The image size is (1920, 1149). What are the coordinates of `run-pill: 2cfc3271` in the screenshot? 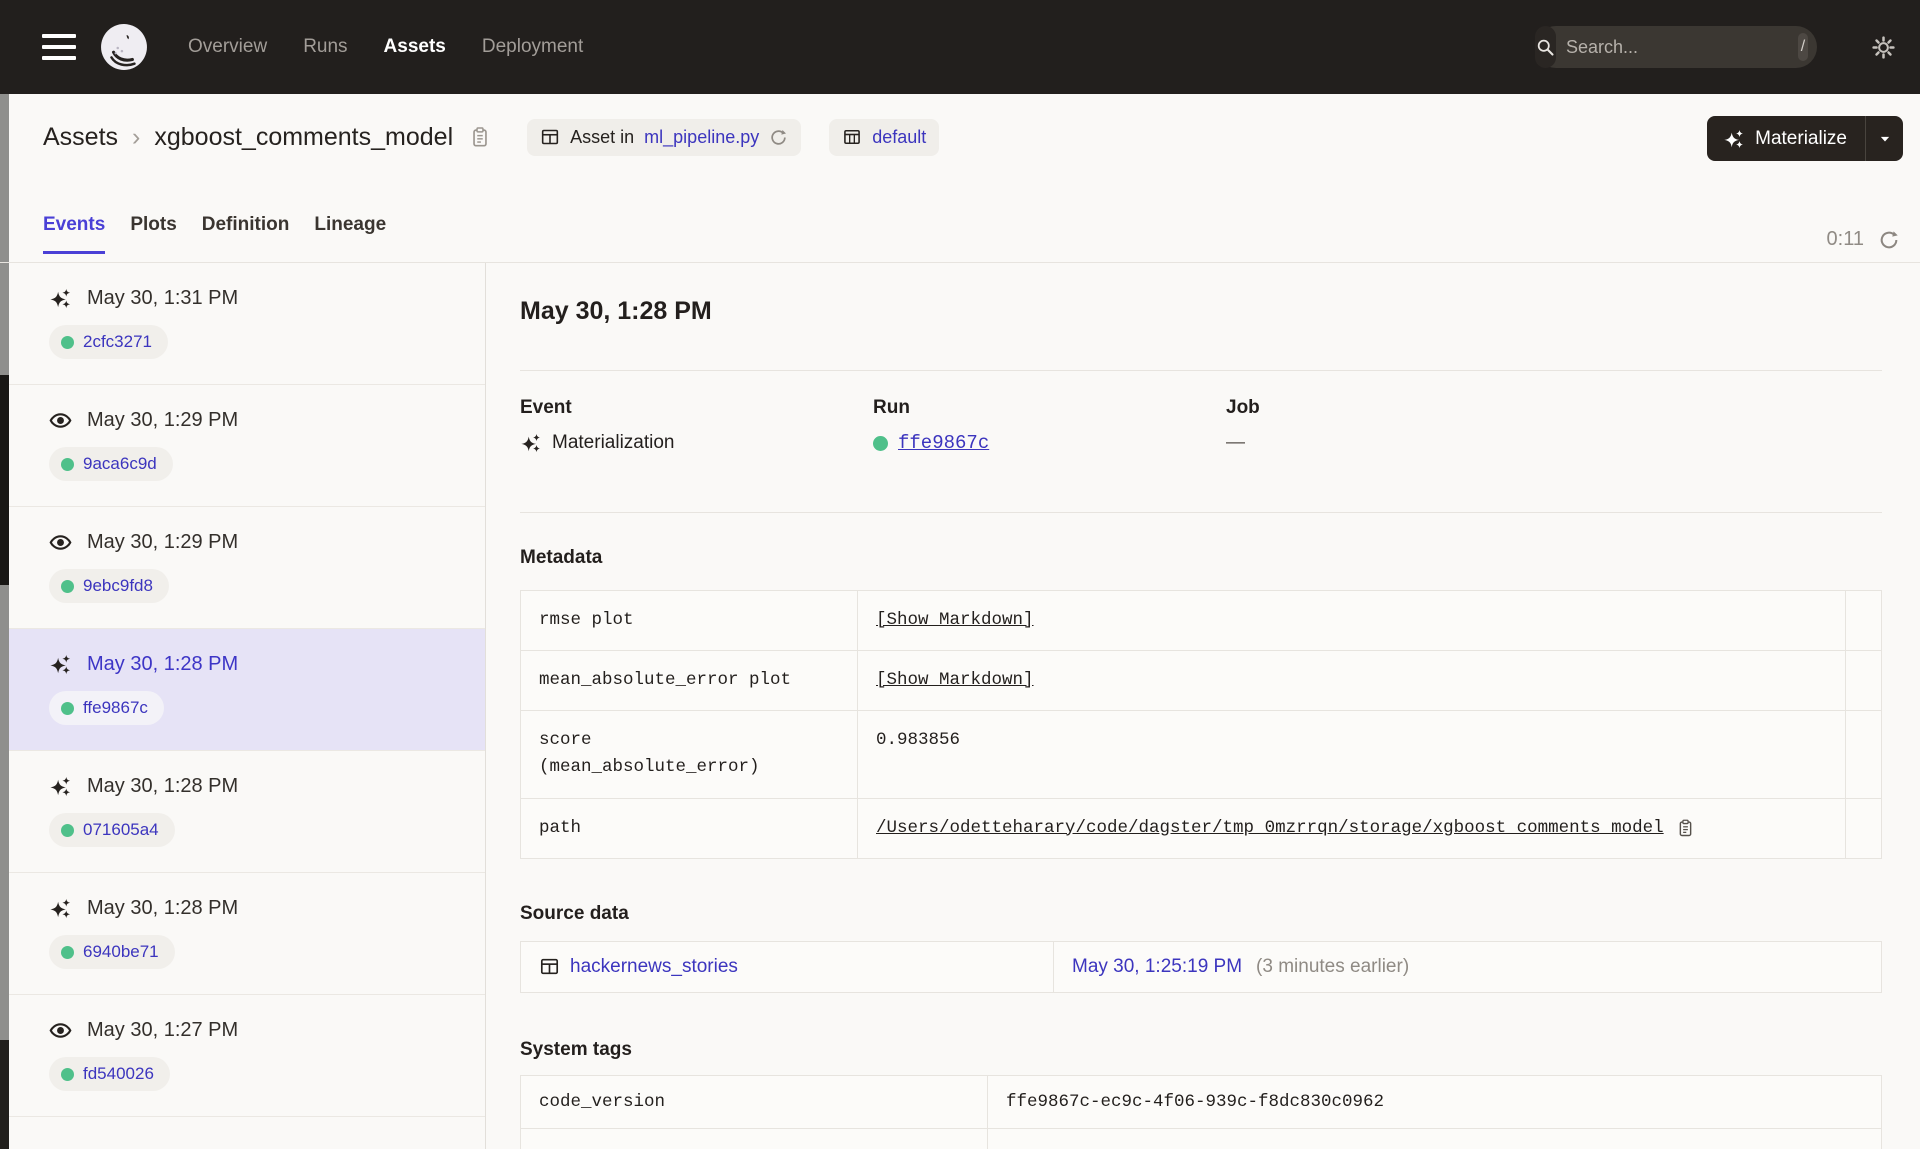 It's located at (108, 342).